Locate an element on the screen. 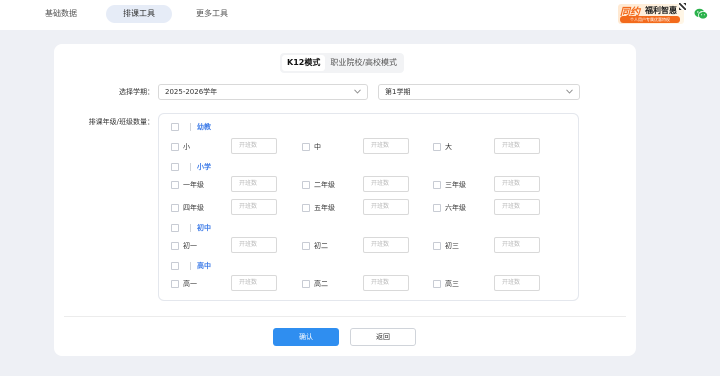  grade-label: 小 is located at coordinates (186, 147).